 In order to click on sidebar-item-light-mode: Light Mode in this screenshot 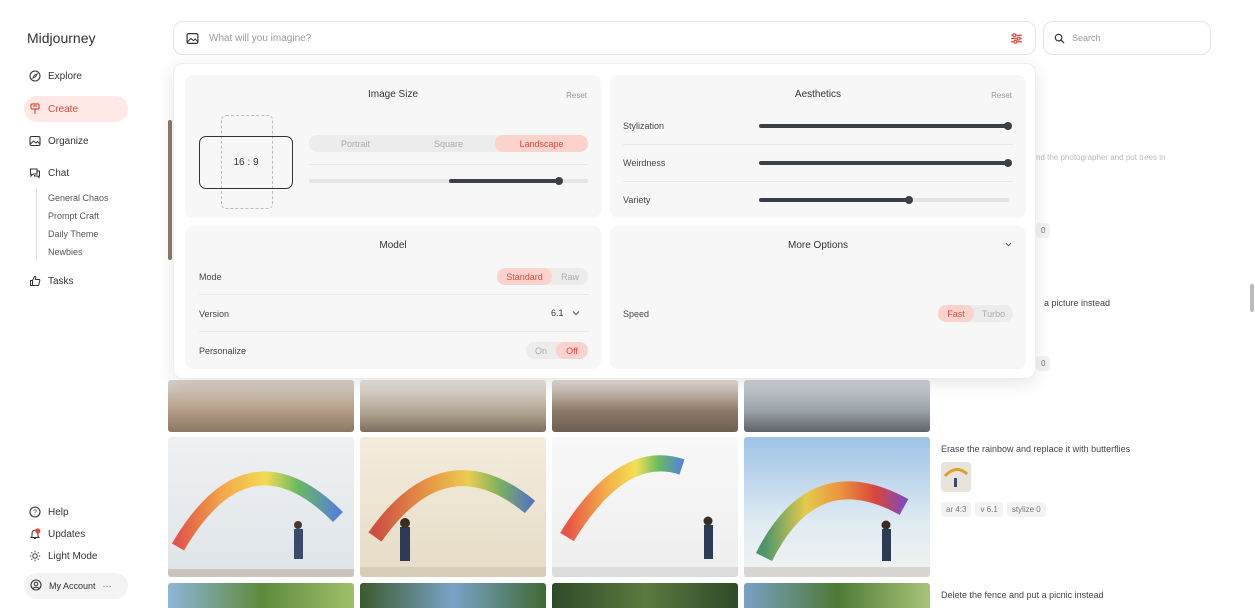, I will do `click(76, 556)`.